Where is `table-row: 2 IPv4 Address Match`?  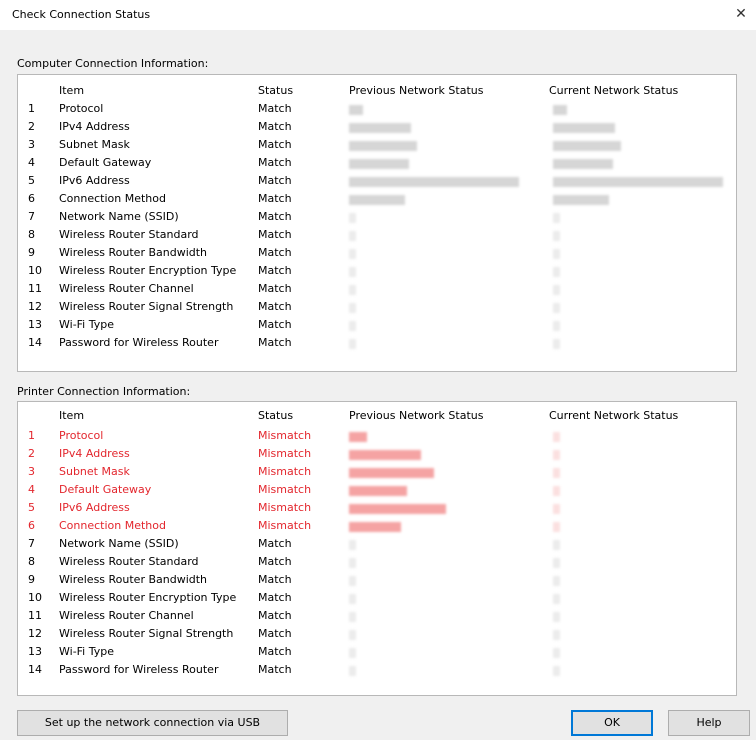 table-row: 2 IPv4 Address Match is located at coordinates (377, 128).